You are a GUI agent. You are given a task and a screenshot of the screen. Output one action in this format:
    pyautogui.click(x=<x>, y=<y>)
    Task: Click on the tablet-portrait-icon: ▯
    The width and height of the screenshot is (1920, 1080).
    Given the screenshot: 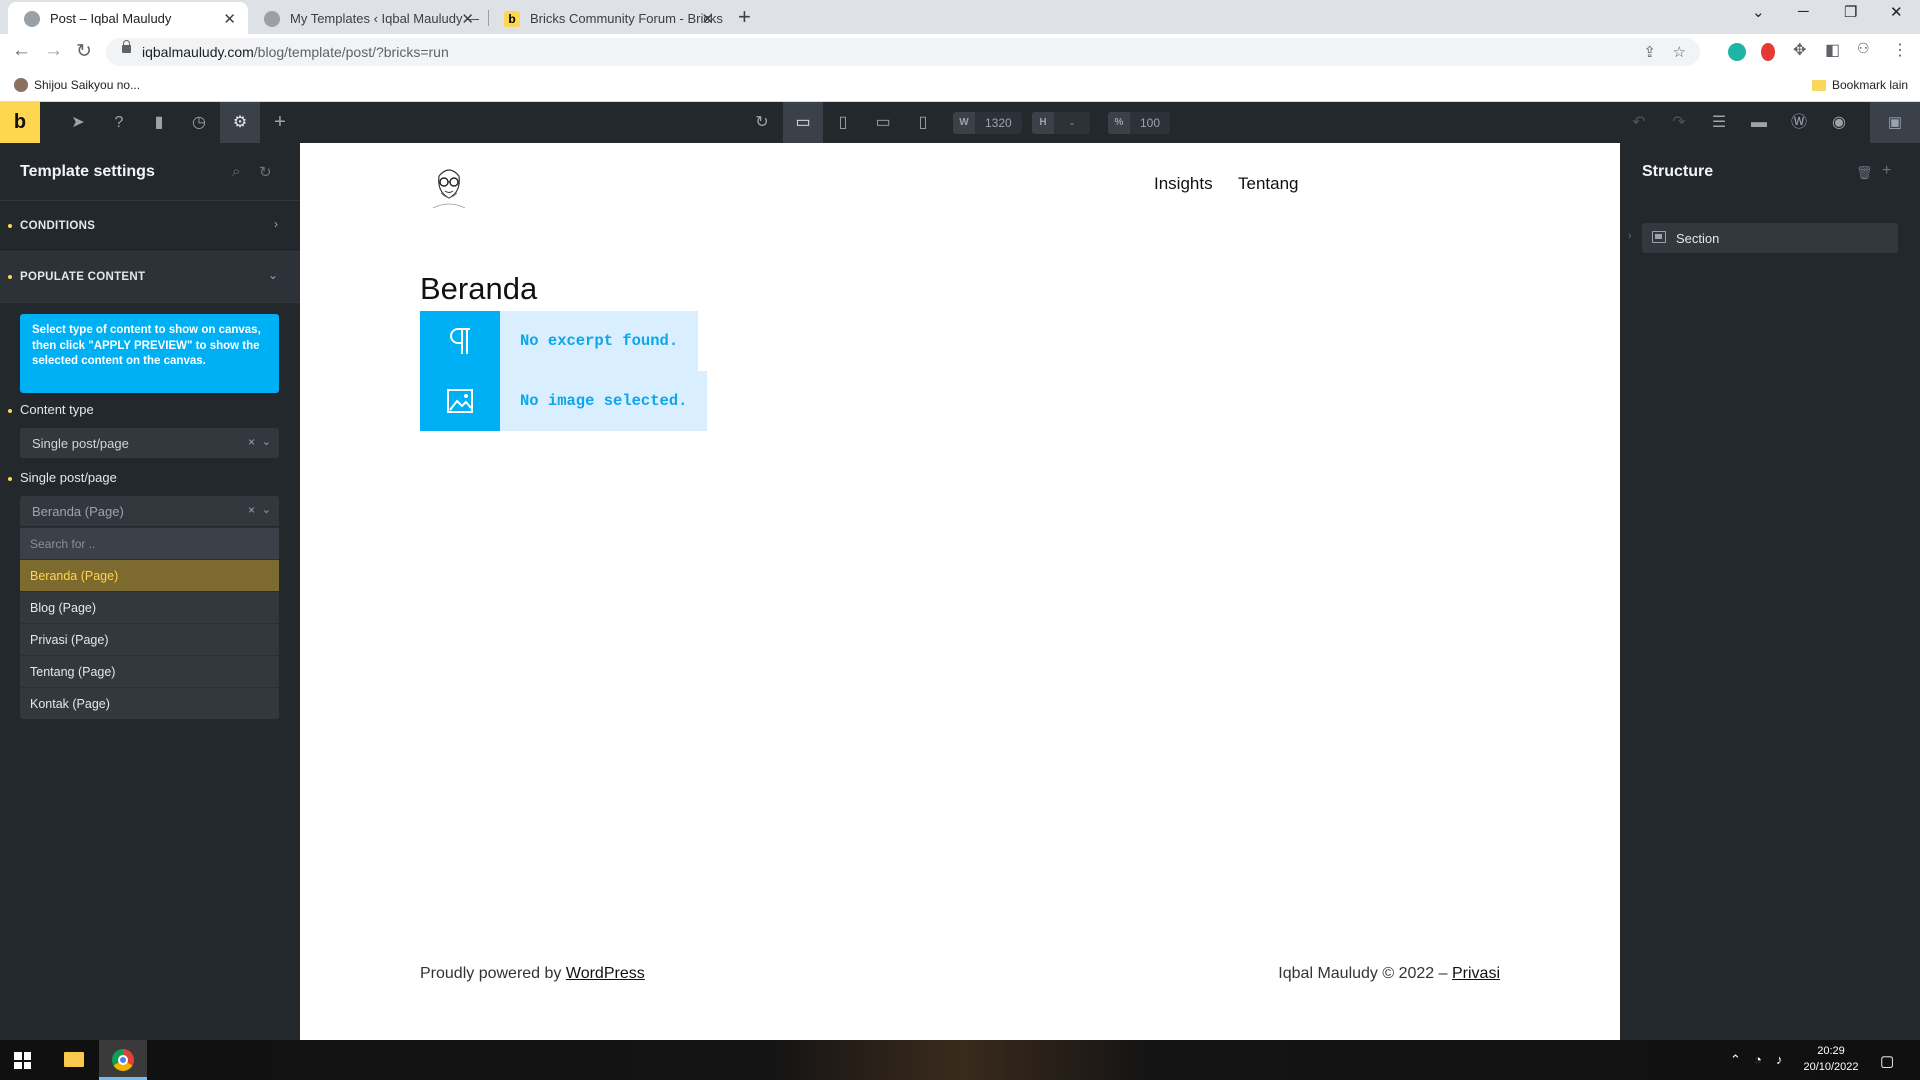 What is the action you would take?
    pyautogui.click(x=843, y=122)
    